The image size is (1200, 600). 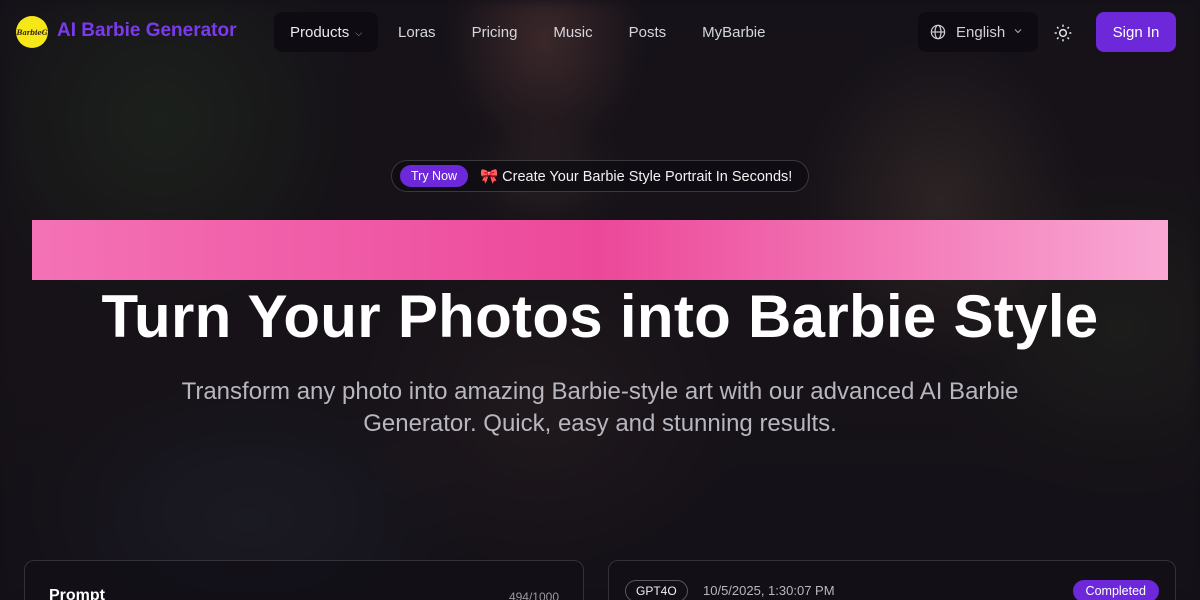 What do you see at coordinates (1136, 32) in the screenshot?
I see `sign-in-button: Sign In` at bounding box center [1136, 32].